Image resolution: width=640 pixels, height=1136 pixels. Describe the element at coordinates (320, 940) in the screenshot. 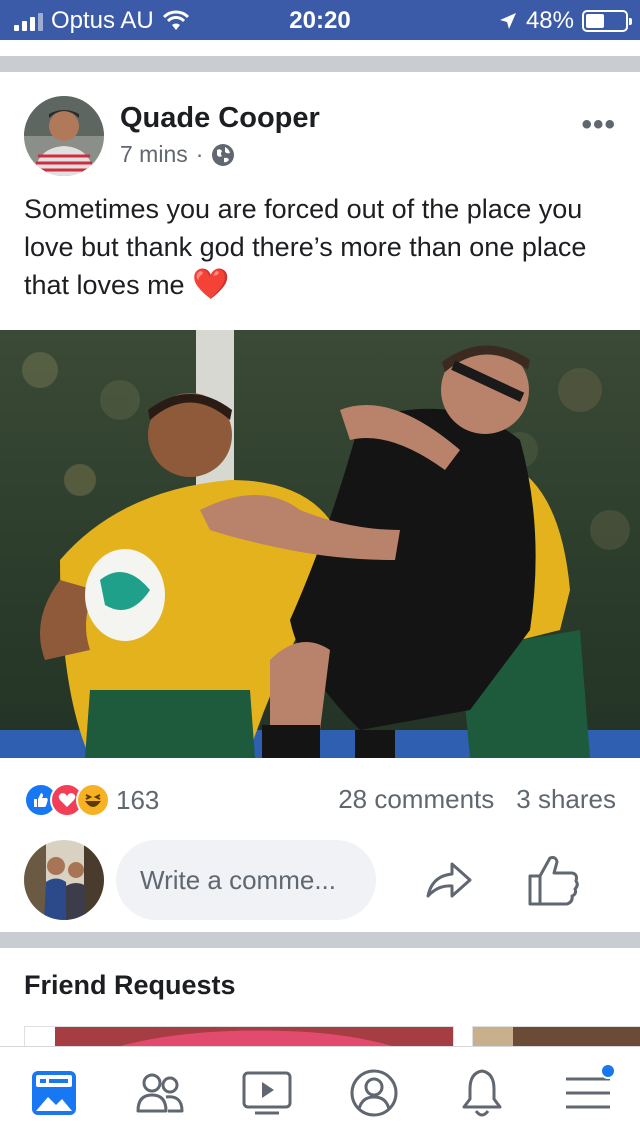

I see `section-divider` at that location.